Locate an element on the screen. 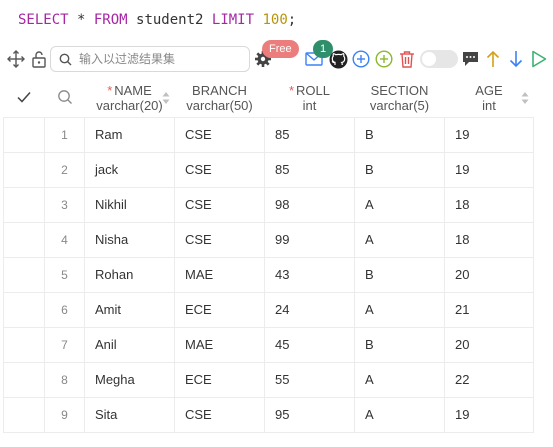 This screenshot has height=447, width=553. column-header-roll: * ROLL int is located at coordinates (309, 98).